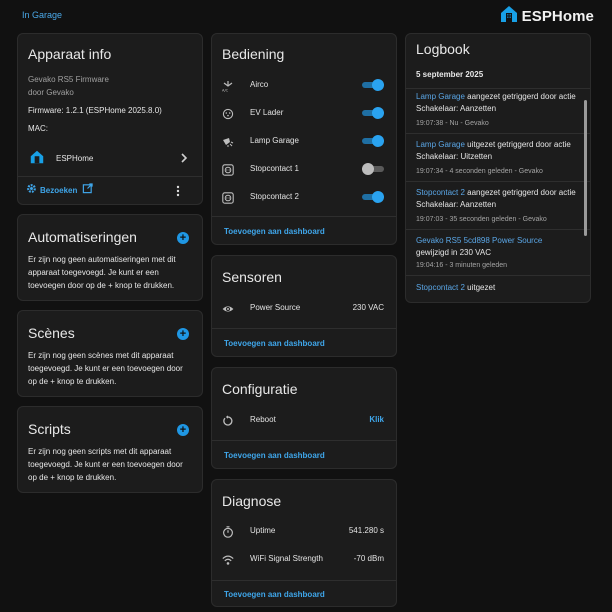  Describe the element at coordinates (259, 84) in the screenshot. I see `control-label: Airco` at that location.